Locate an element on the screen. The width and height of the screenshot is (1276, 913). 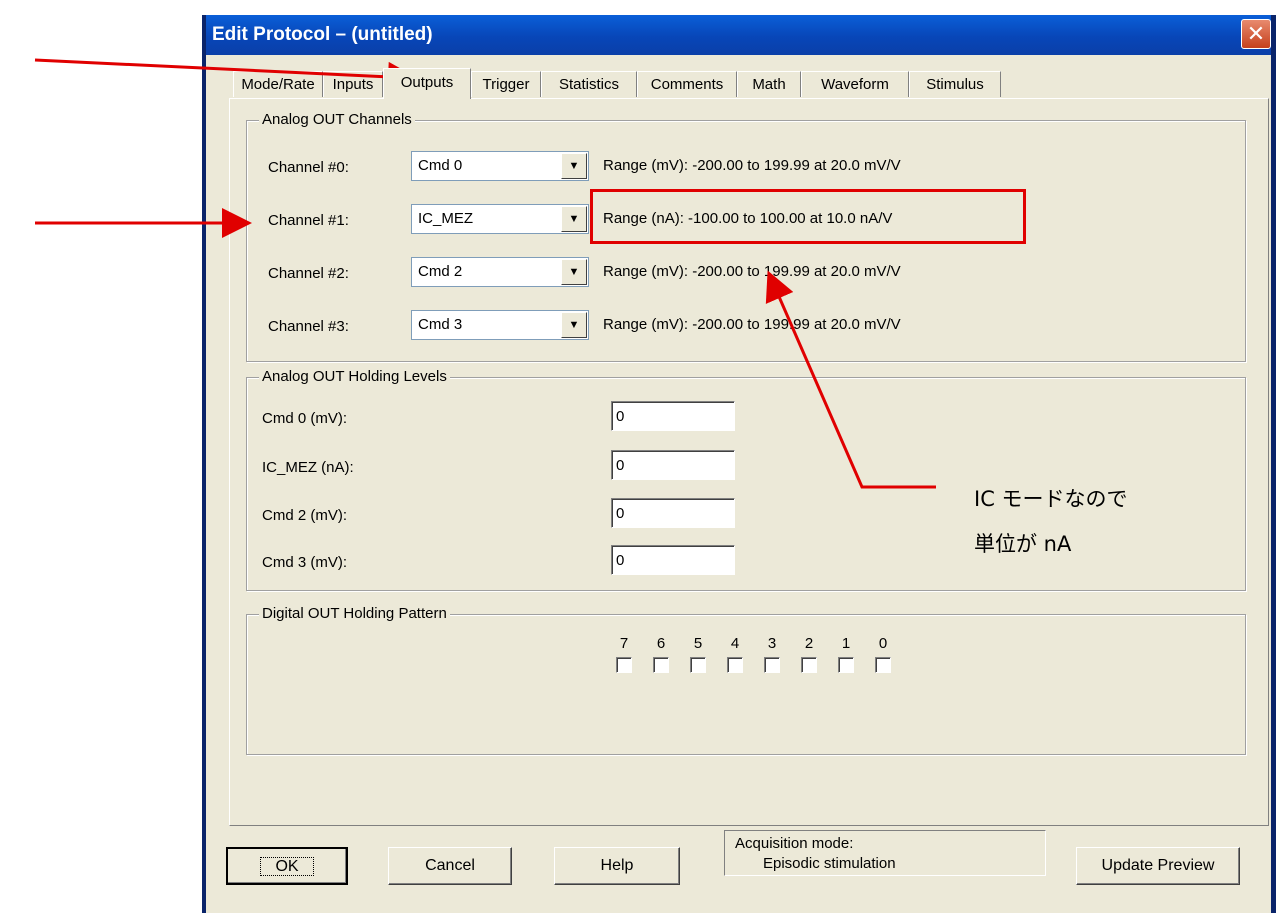
tab-outputs: Outputs is located at coordinates (427, 83).